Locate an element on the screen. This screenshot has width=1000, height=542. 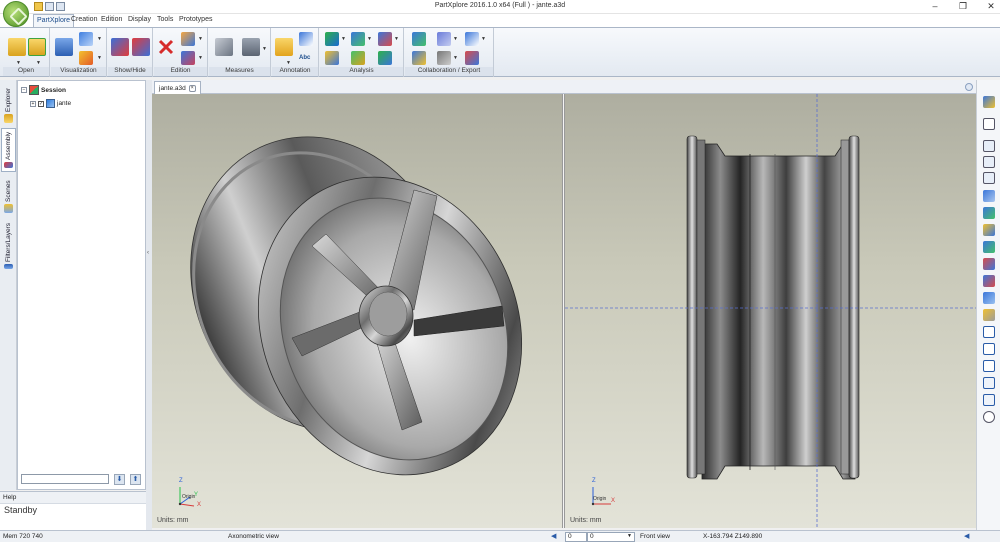
close-button: ✕ is located at coordinates (991, 6).